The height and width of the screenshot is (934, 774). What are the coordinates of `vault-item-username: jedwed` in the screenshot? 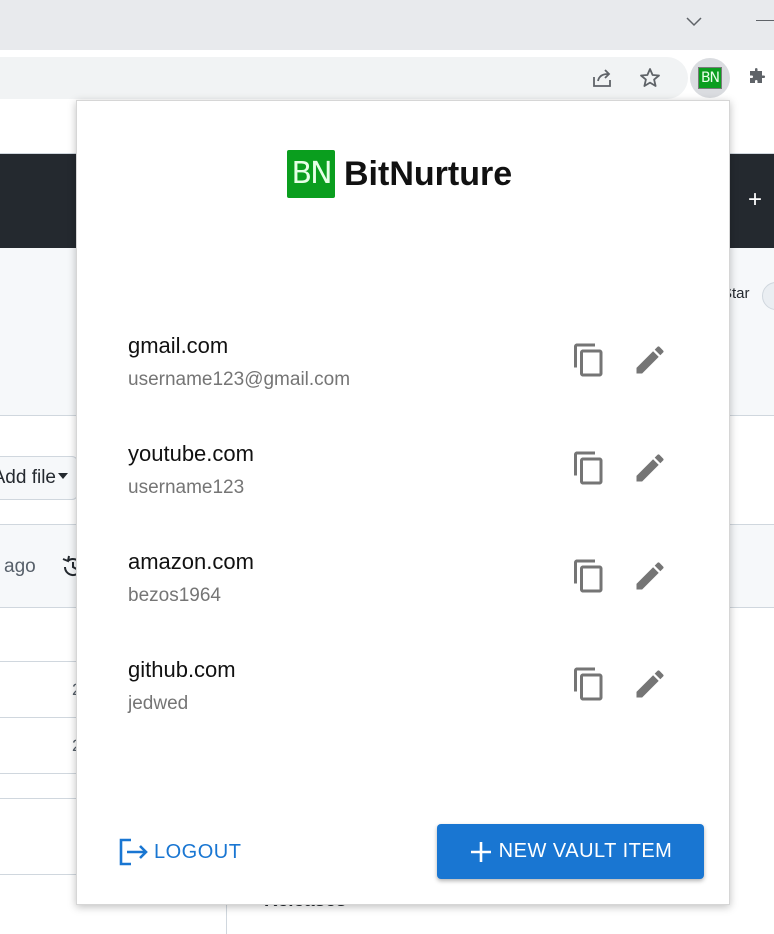 It's located at (158, 703).